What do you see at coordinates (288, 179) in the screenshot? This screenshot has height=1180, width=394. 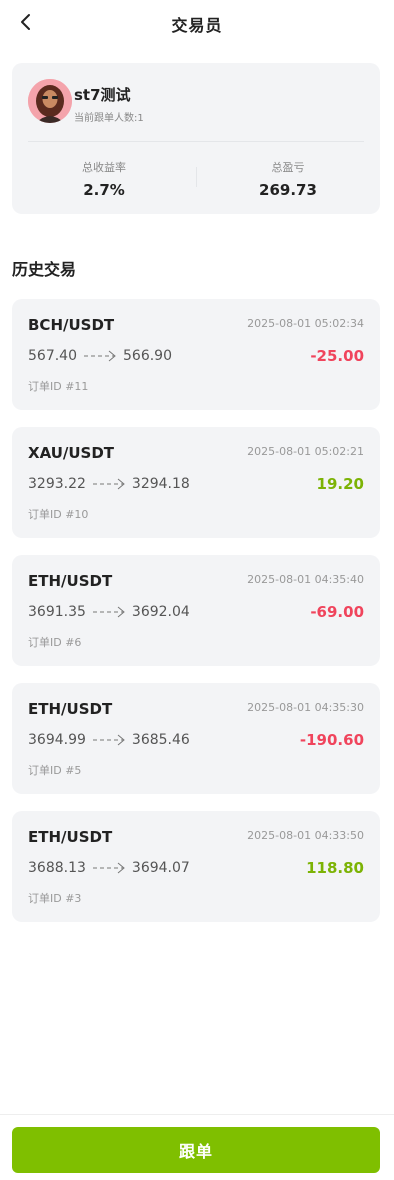 I see `total-pnl-stat: 总盈亏 269.73` at bounding box center [288, 179].